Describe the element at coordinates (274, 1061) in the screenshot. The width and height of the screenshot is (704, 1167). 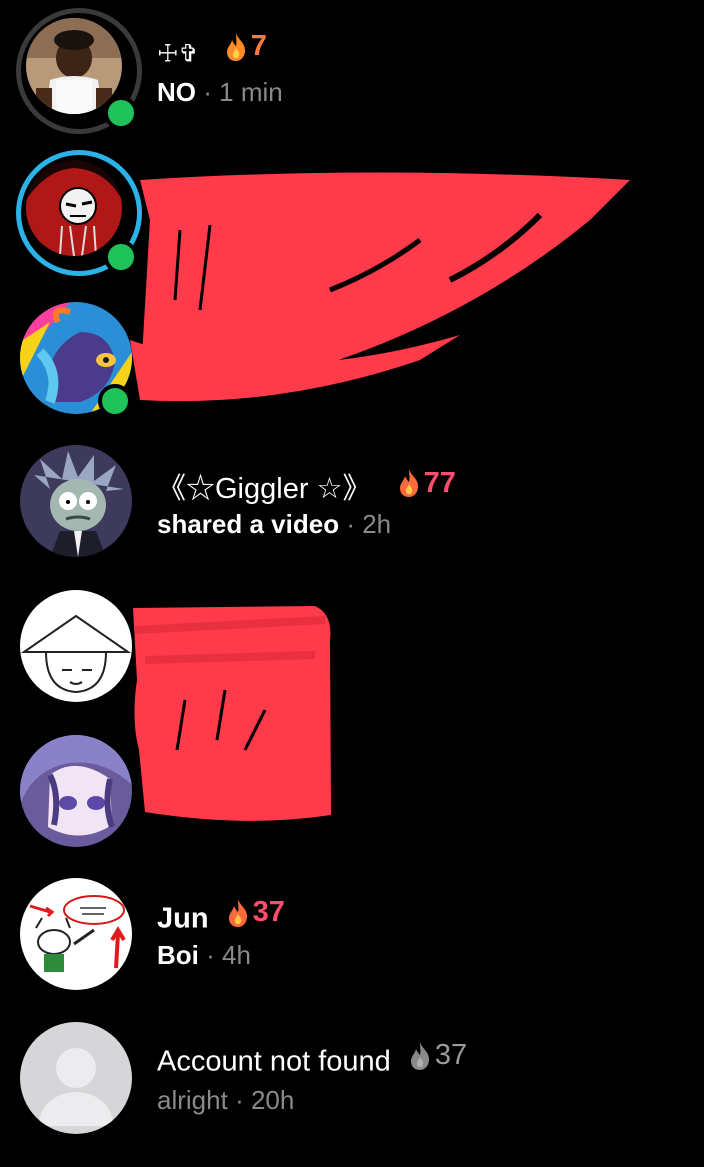
I see `chat-name-text: Account not found` at that location.